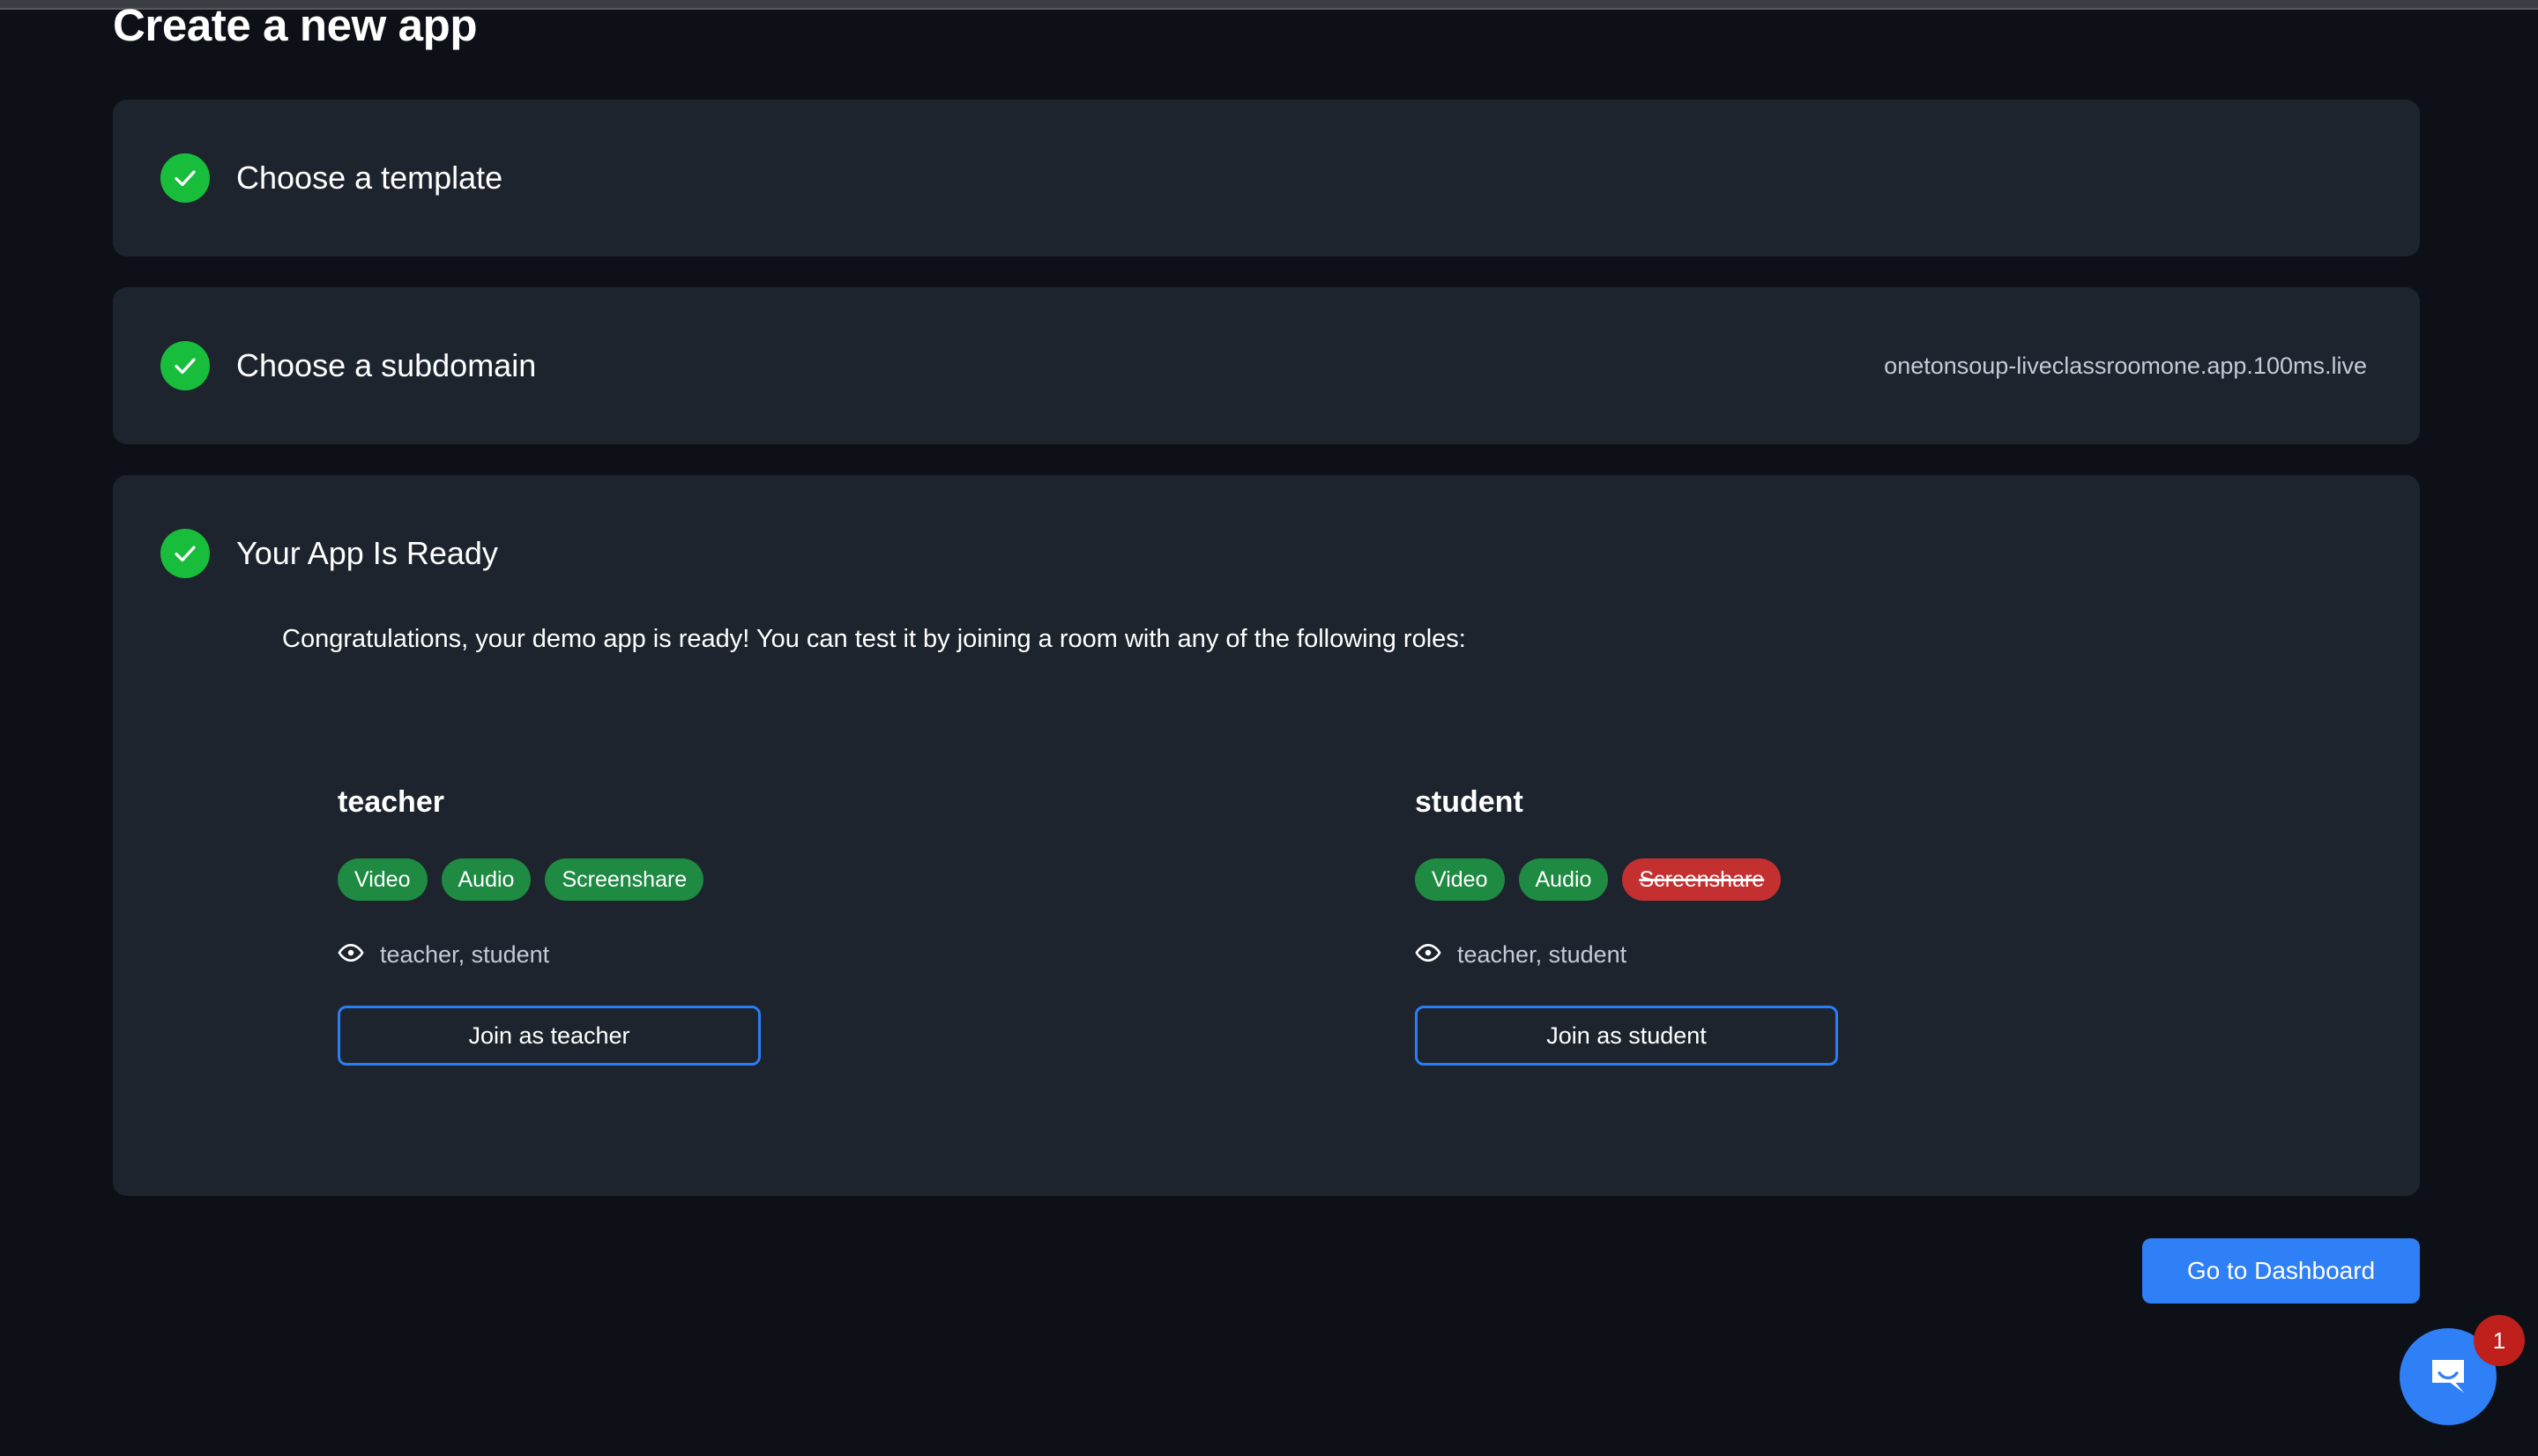 This screenshot has width=2538, height=1456. I want to click on role-name: student, so click(1469, 802).